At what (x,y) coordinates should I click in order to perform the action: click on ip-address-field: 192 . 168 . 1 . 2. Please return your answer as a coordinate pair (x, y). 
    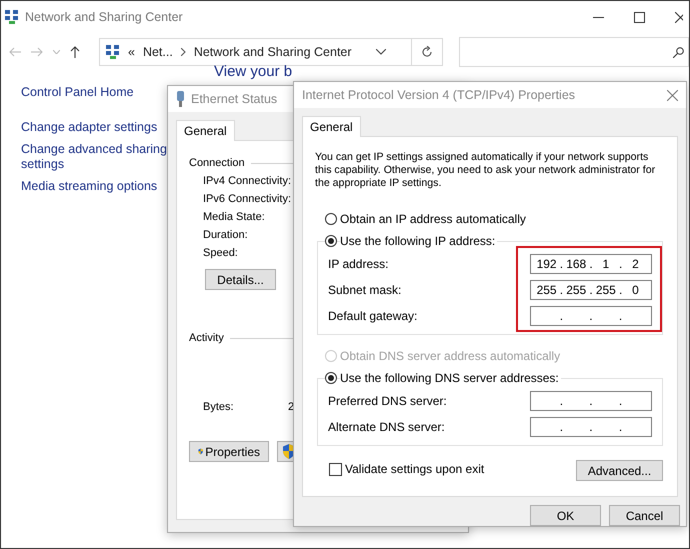
    Looking at the image, I should click on (591, 264).